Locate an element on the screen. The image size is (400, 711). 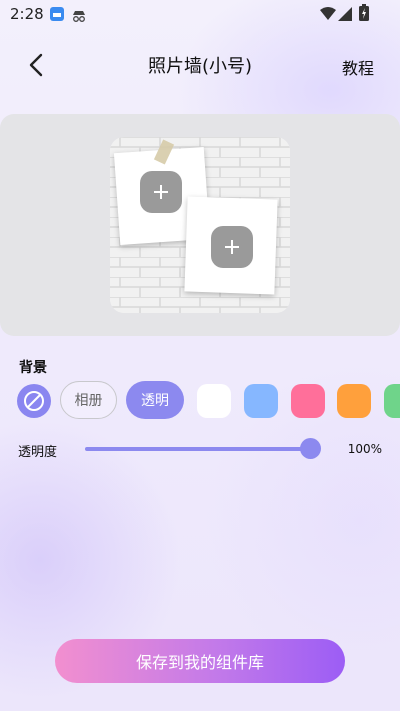
page-title: 照片墙(小号) is located at coordinates (200, 66).